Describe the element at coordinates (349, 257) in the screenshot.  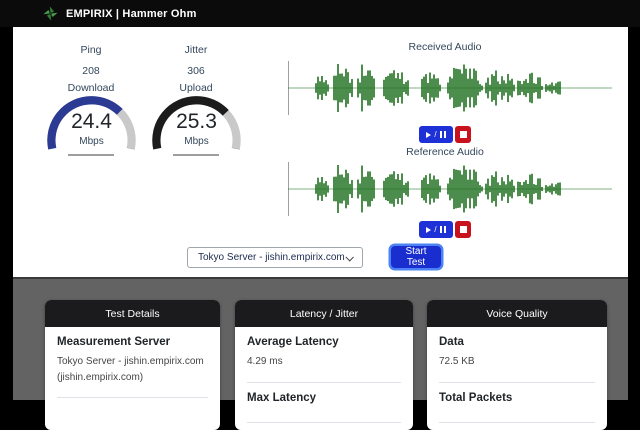
I see `chevron-down-icon` at that location.